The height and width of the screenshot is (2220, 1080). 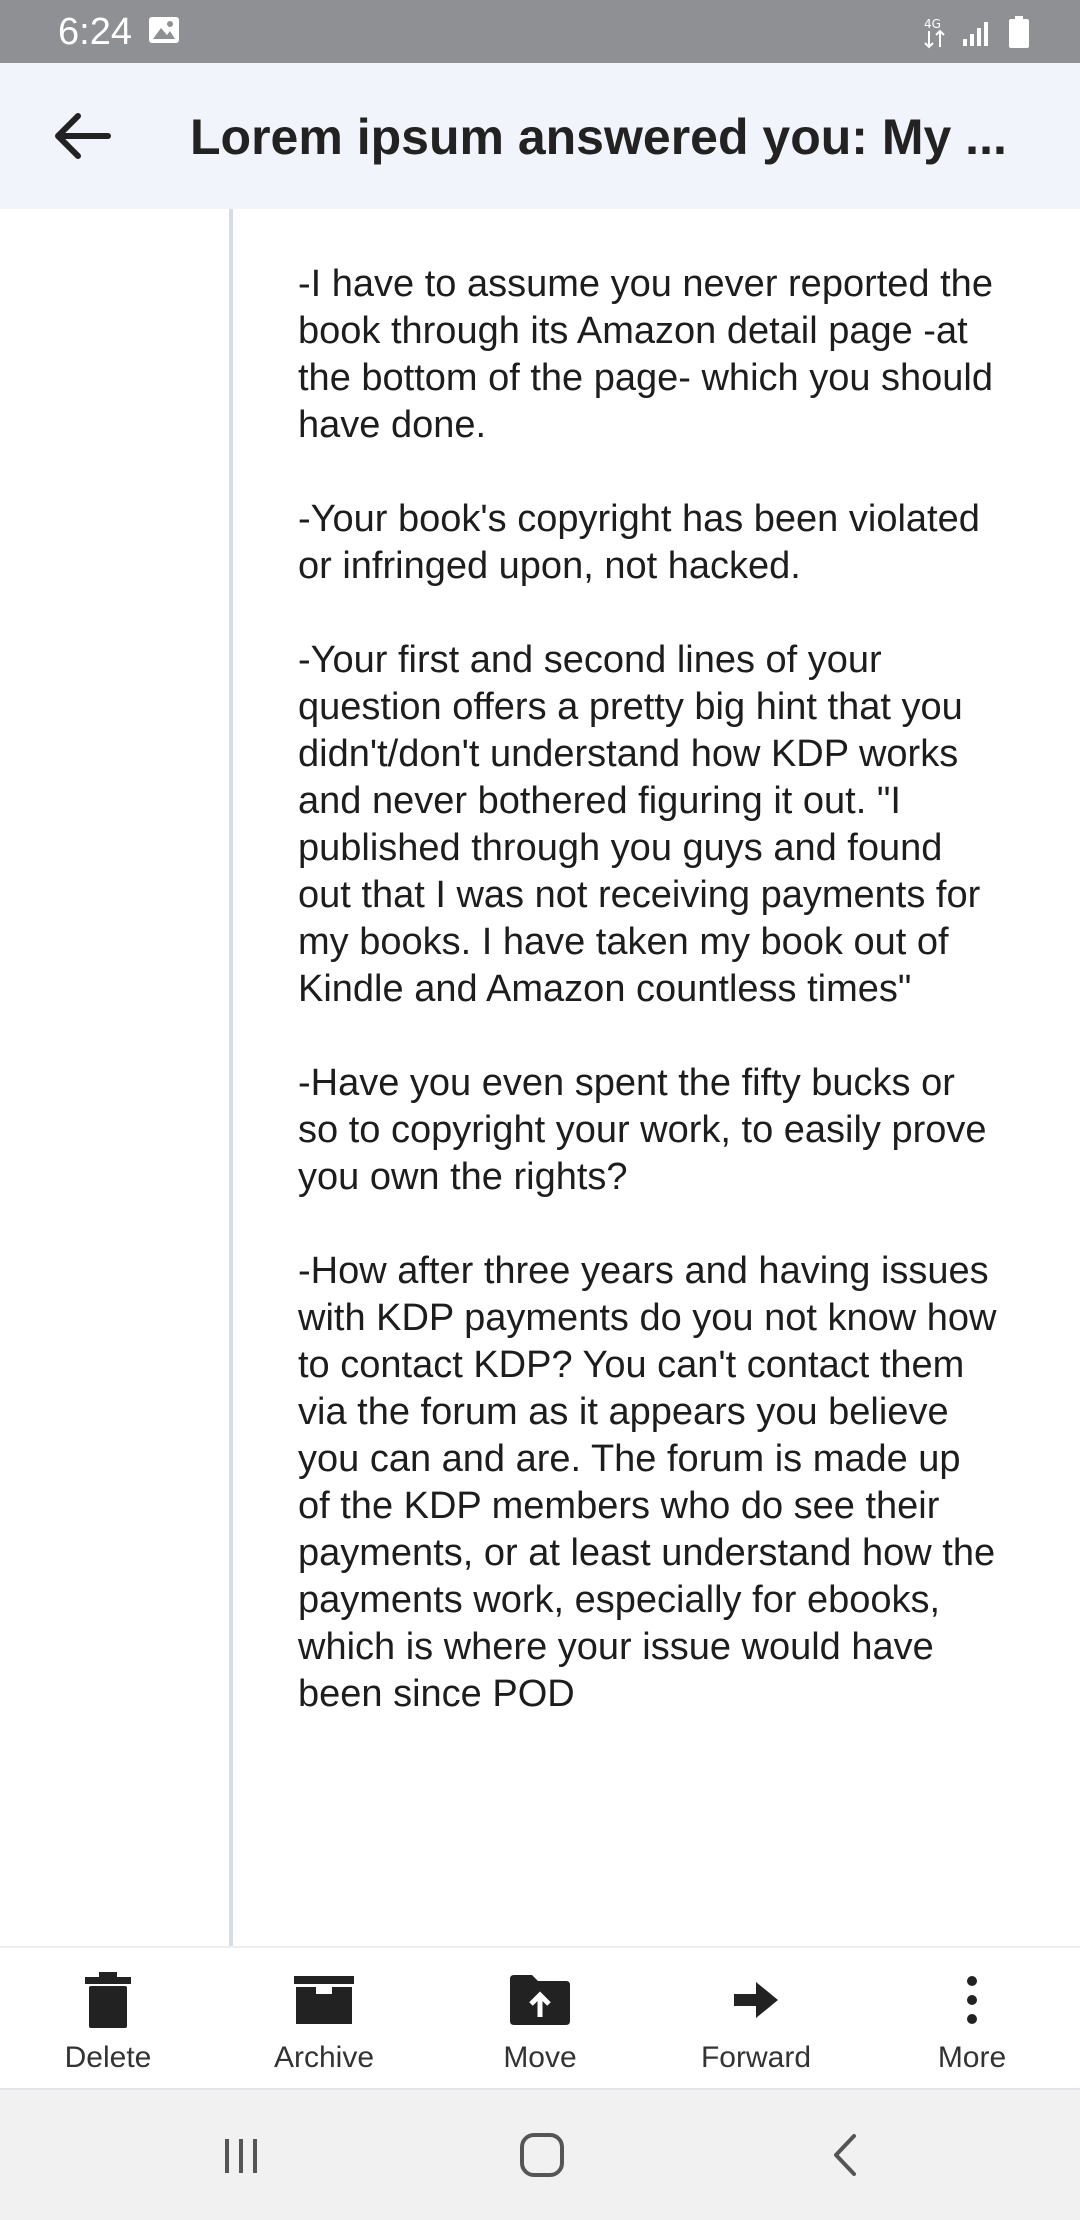 I want to click on signal-icon, so click(x=975, y=34).